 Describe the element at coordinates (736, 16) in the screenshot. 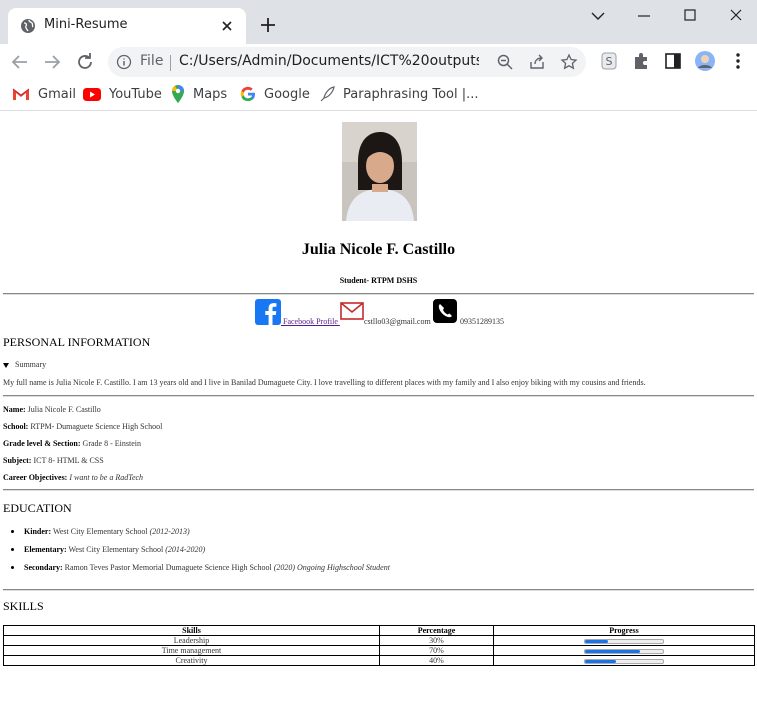

I see `close-window-icon` at that location.